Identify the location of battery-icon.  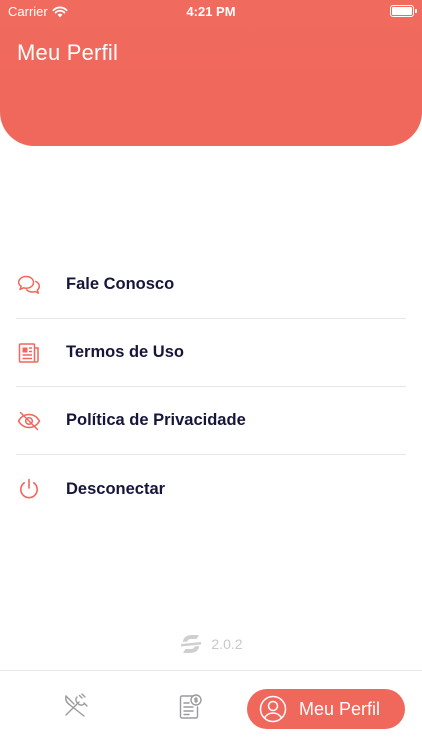
(403, 11).